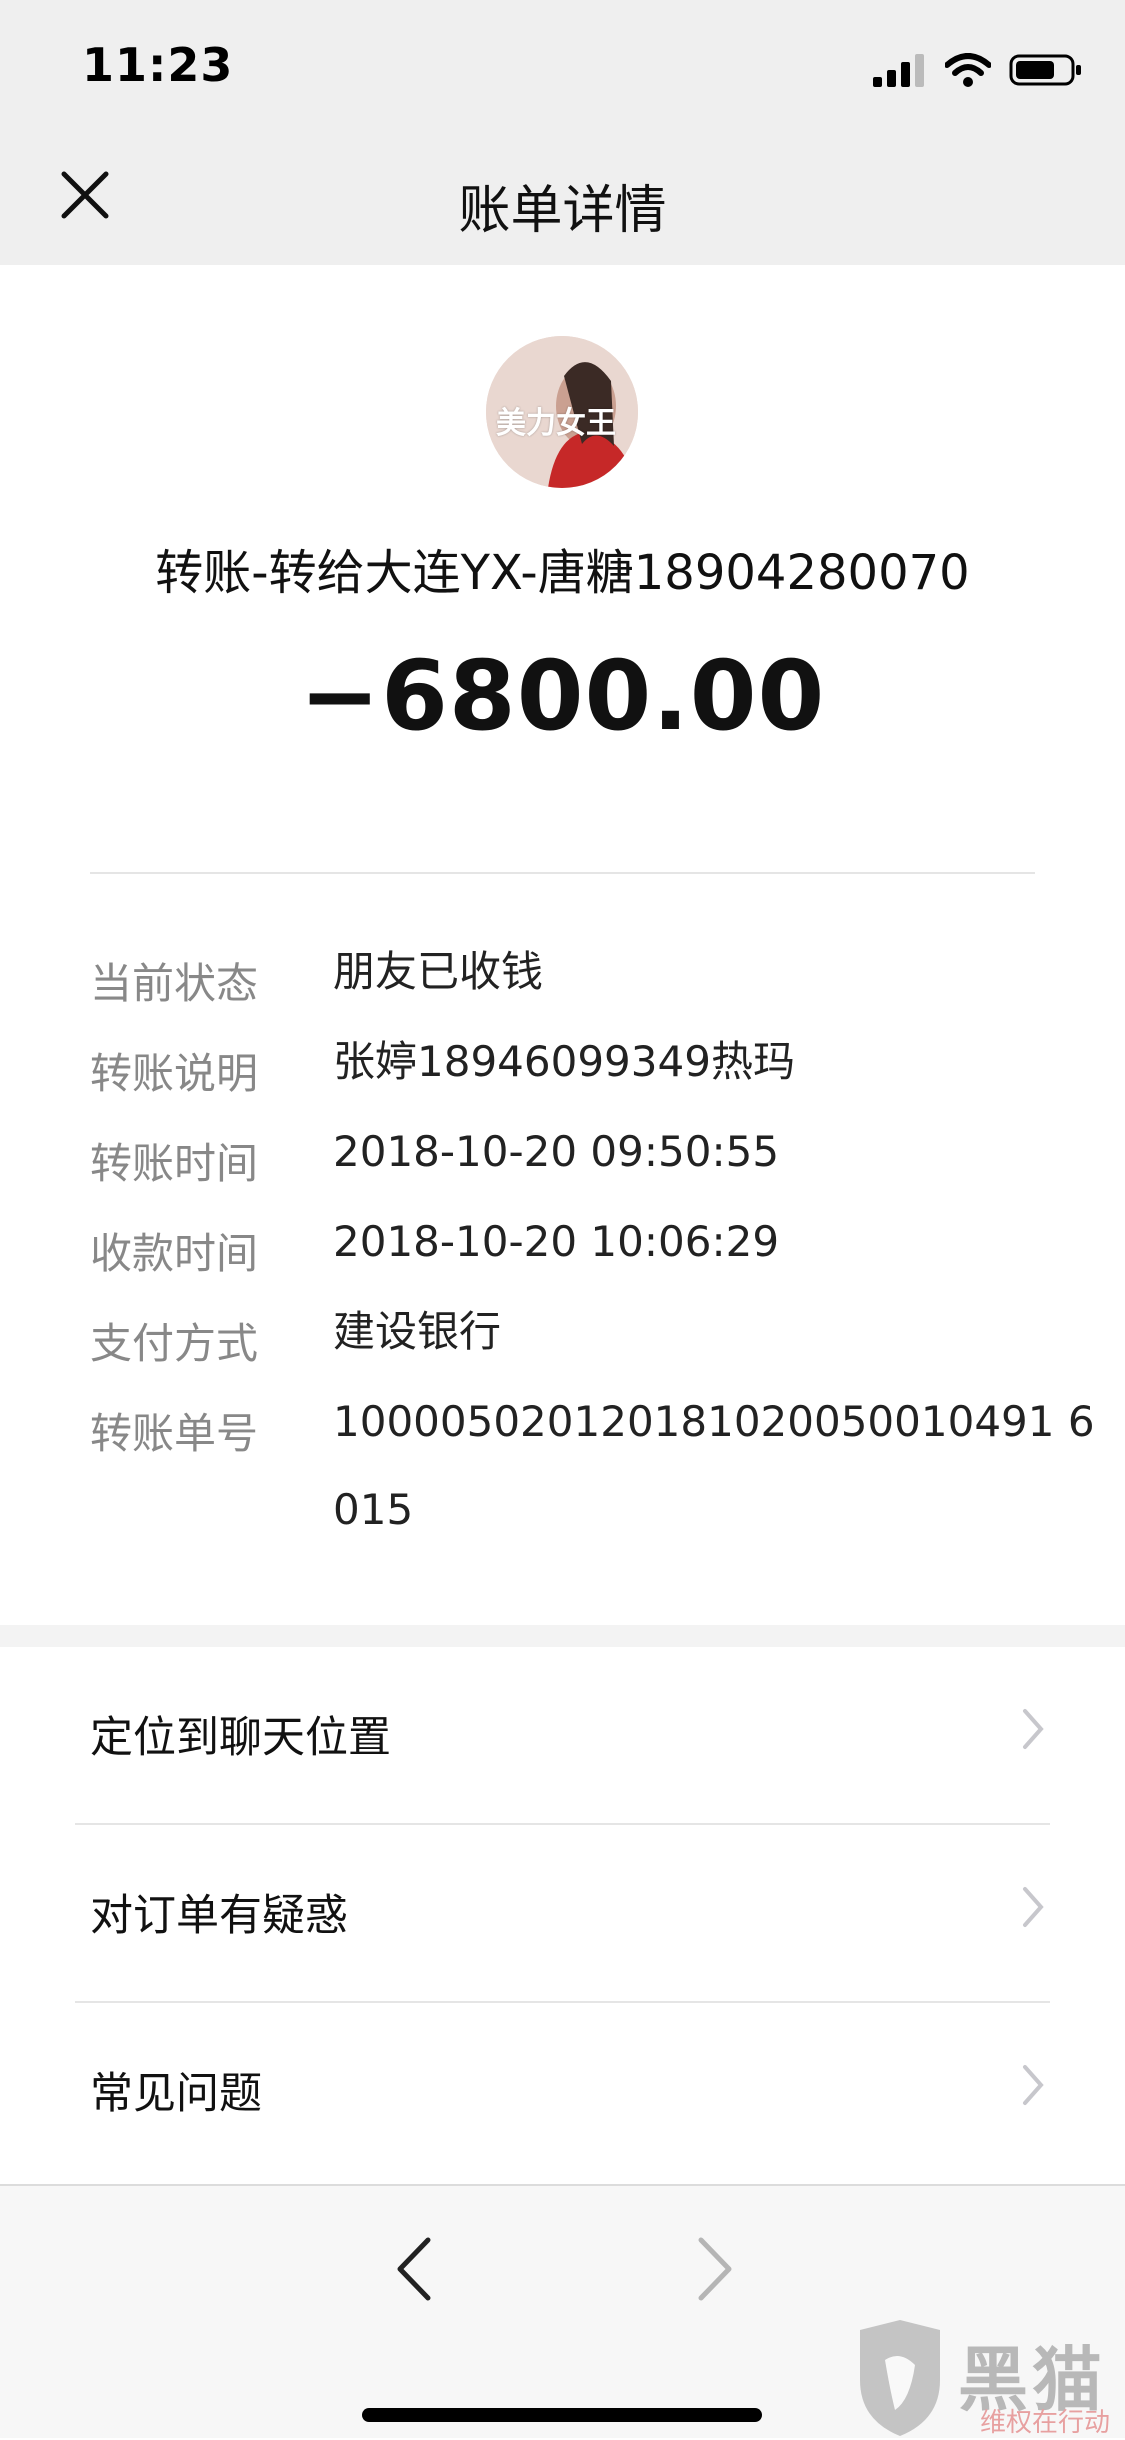 The height and width of the screenshot is (2440, 1125). What do you see at coordinates (556, 1241) in the screenshot?
I see `detail-value: 2018-10-20 10:06:29` at bounding box center [556, 1241].